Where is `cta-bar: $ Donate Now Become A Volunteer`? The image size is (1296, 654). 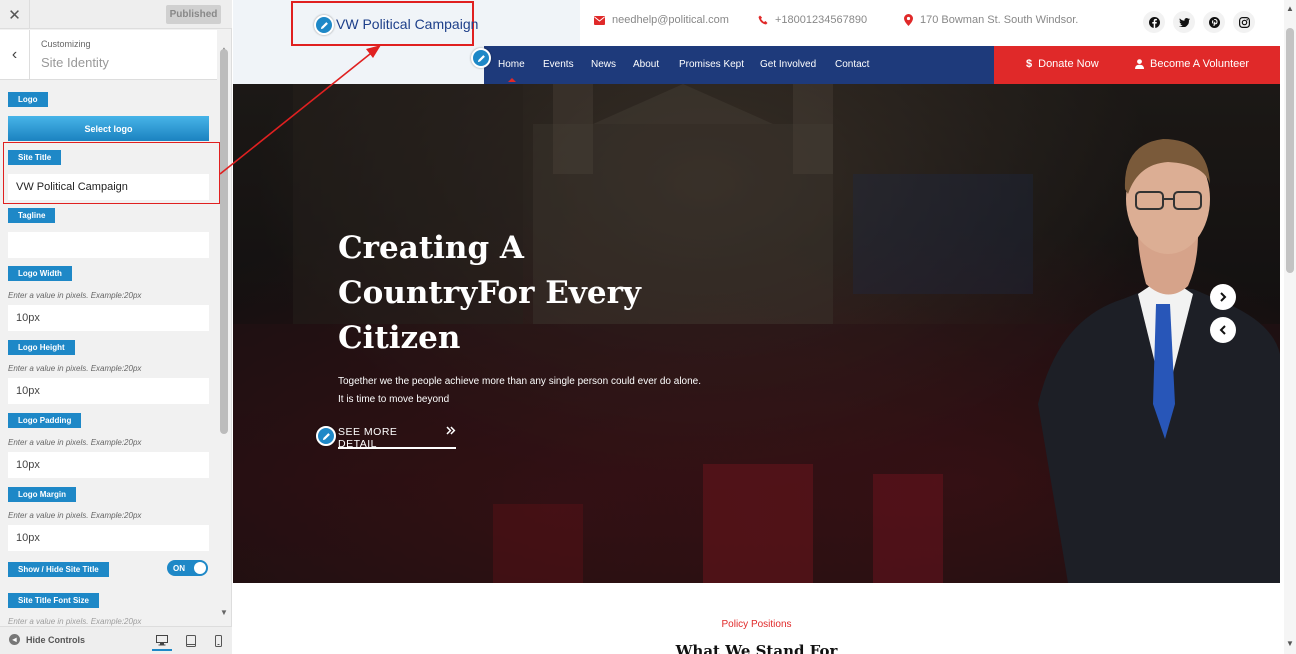 cta-bar: $ Donate Now Become A Volunteer is located at coordinates (1137, 65).